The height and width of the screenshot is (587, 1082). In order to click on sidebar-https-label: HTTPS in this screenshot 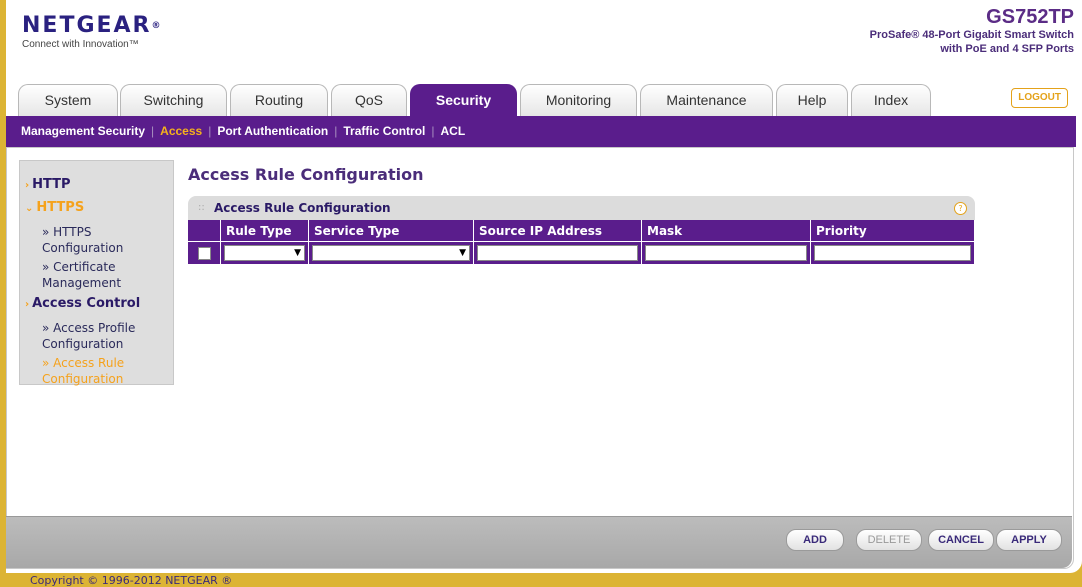, I will do `click(60, 207)`.